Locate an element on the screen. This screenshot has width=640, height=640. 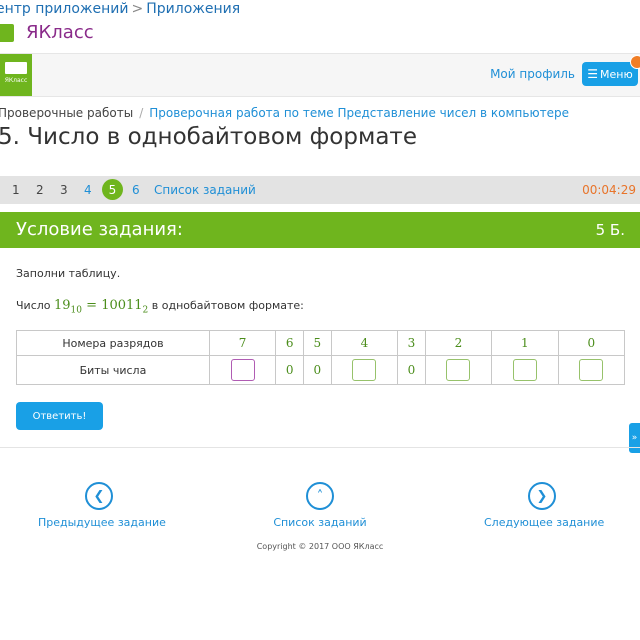
equals-sign: = is located at coordinates (92, 305).